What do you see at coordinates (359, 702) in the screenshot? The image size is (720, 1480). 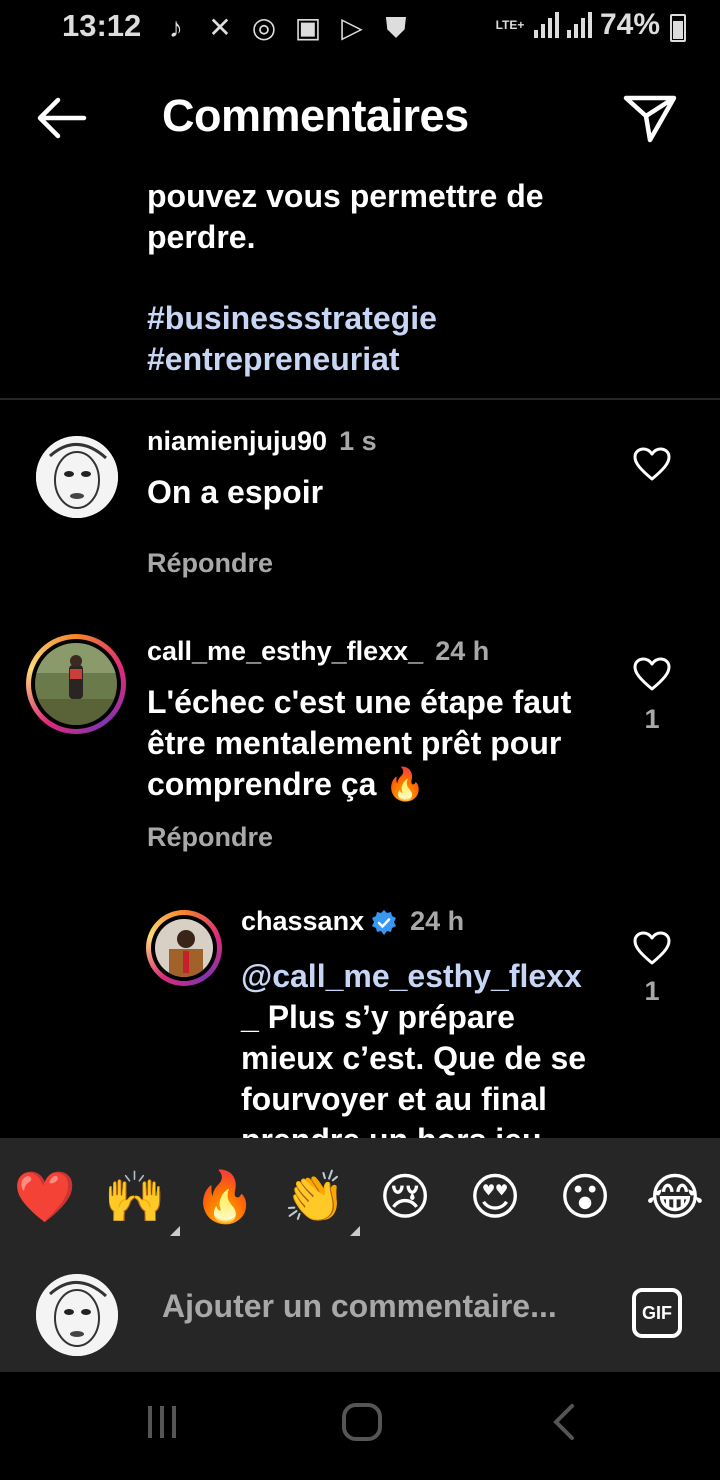 I see `comment-text-line: L'échec c'est une étape faut` at bounding box center [359, 702].